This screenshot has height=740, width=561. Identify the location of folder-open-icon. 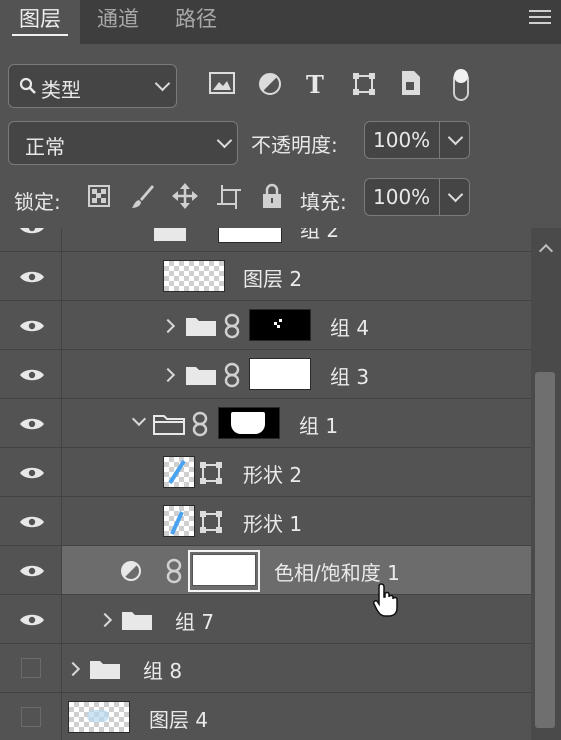
(169, 425).